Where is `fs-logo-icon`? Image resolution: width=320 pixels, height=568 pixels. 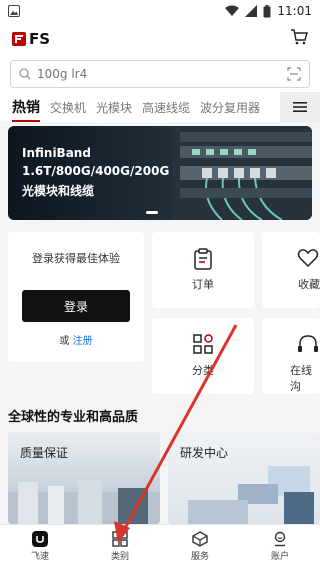
fs-logo-icon is located at coordinates (19, 39).